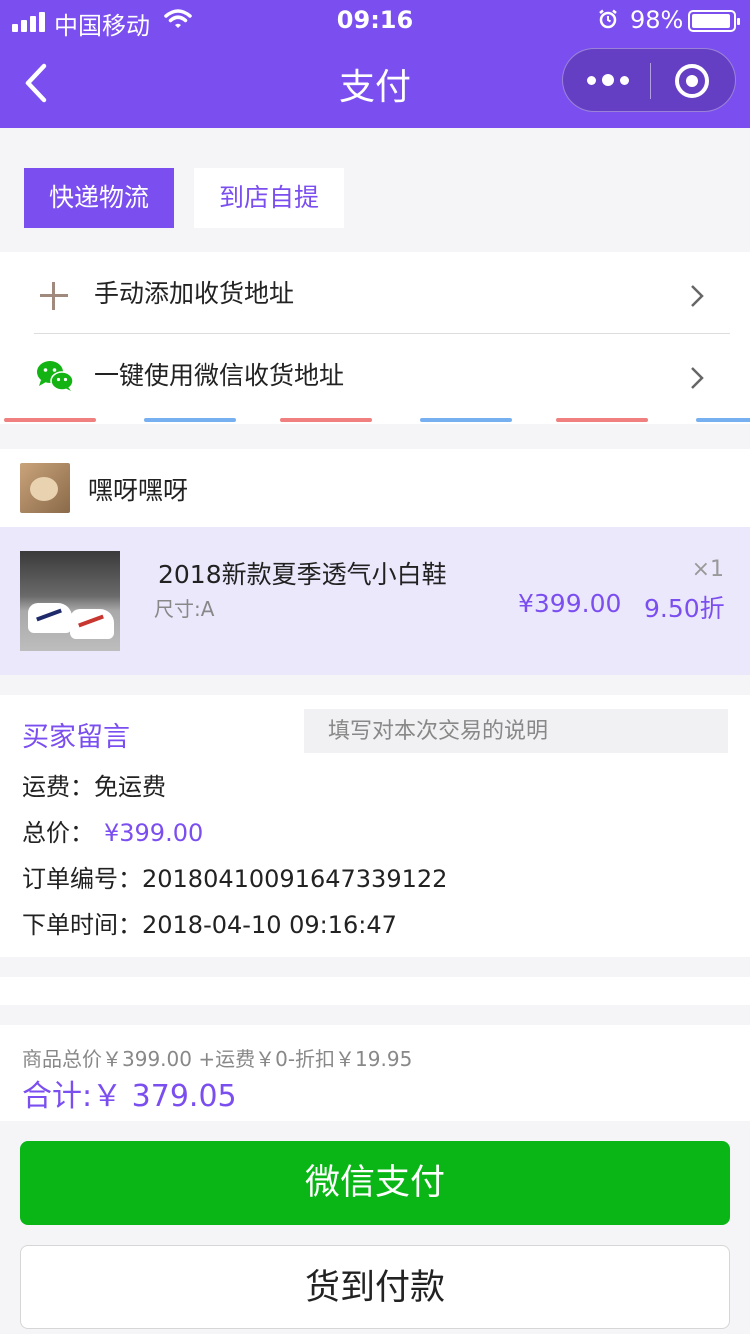 This screenshot has height=1334, width=750. What do you see at coordinates (375, 421) in the screenshot?
I see `envelope-border` at bounding box center [375, 421].